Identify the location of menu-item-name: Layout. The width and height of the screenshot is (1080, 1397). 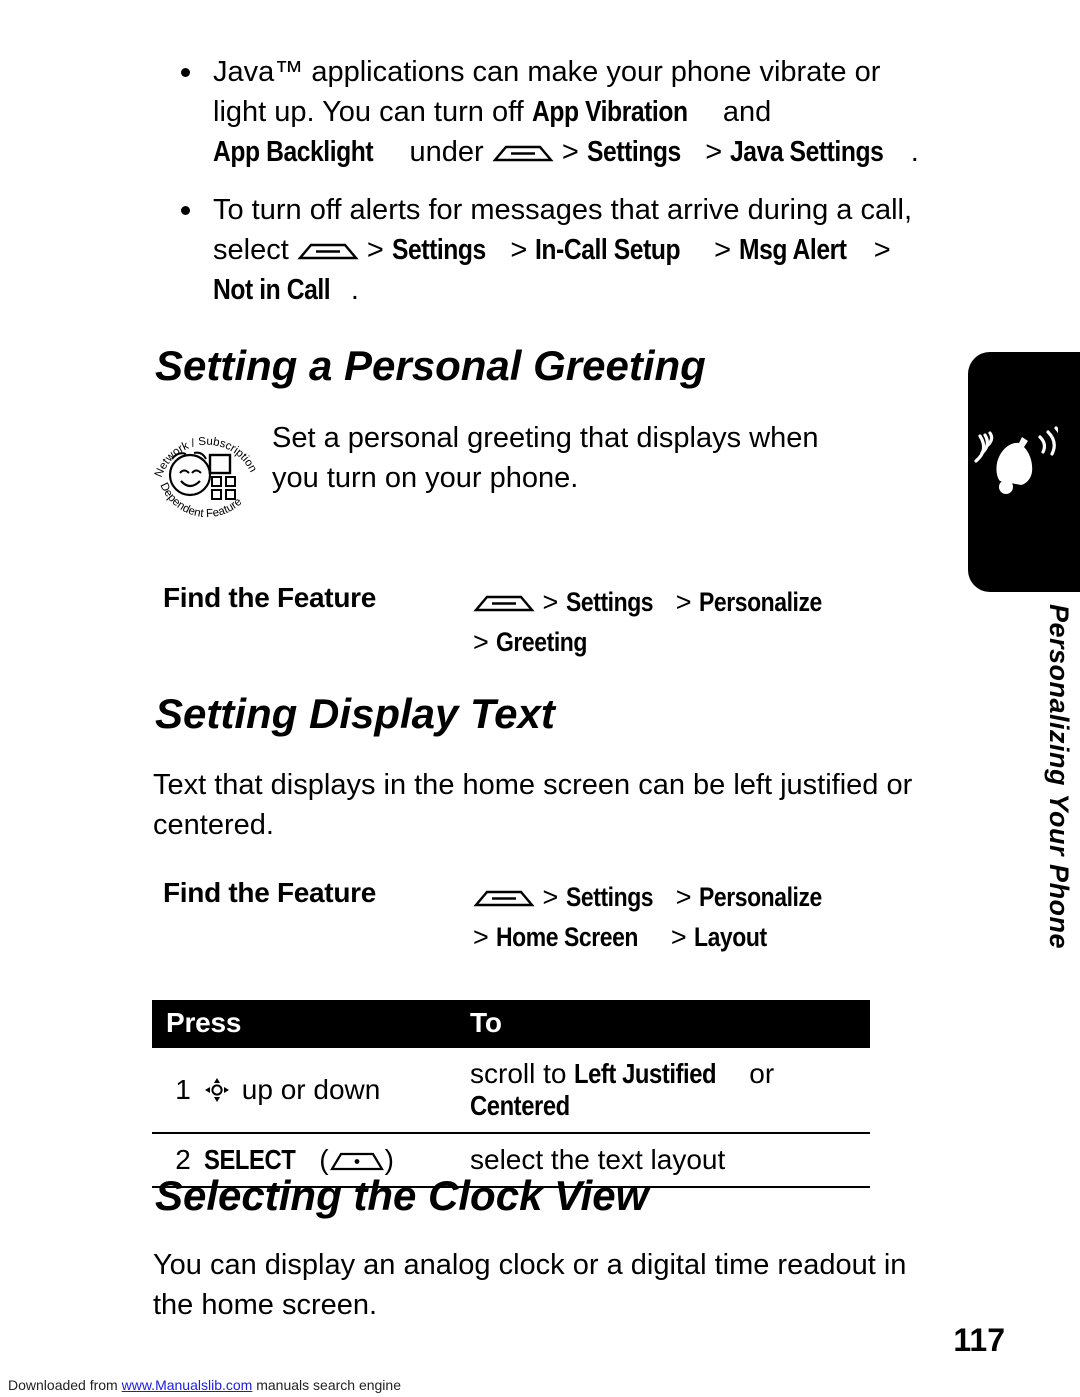
(730, 937).